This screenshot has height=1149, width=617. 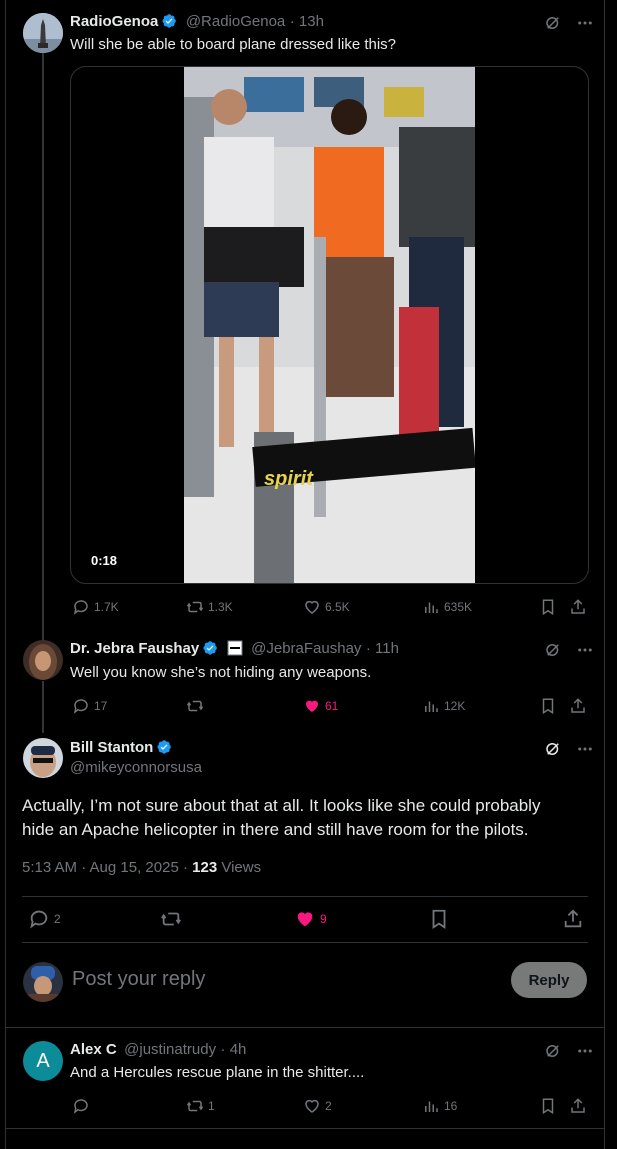 What do you see at coordinates (134, 648) in the screenshot?
I see `author-name: Dr. Jebra Faushay` at bounding box center [134, 648].